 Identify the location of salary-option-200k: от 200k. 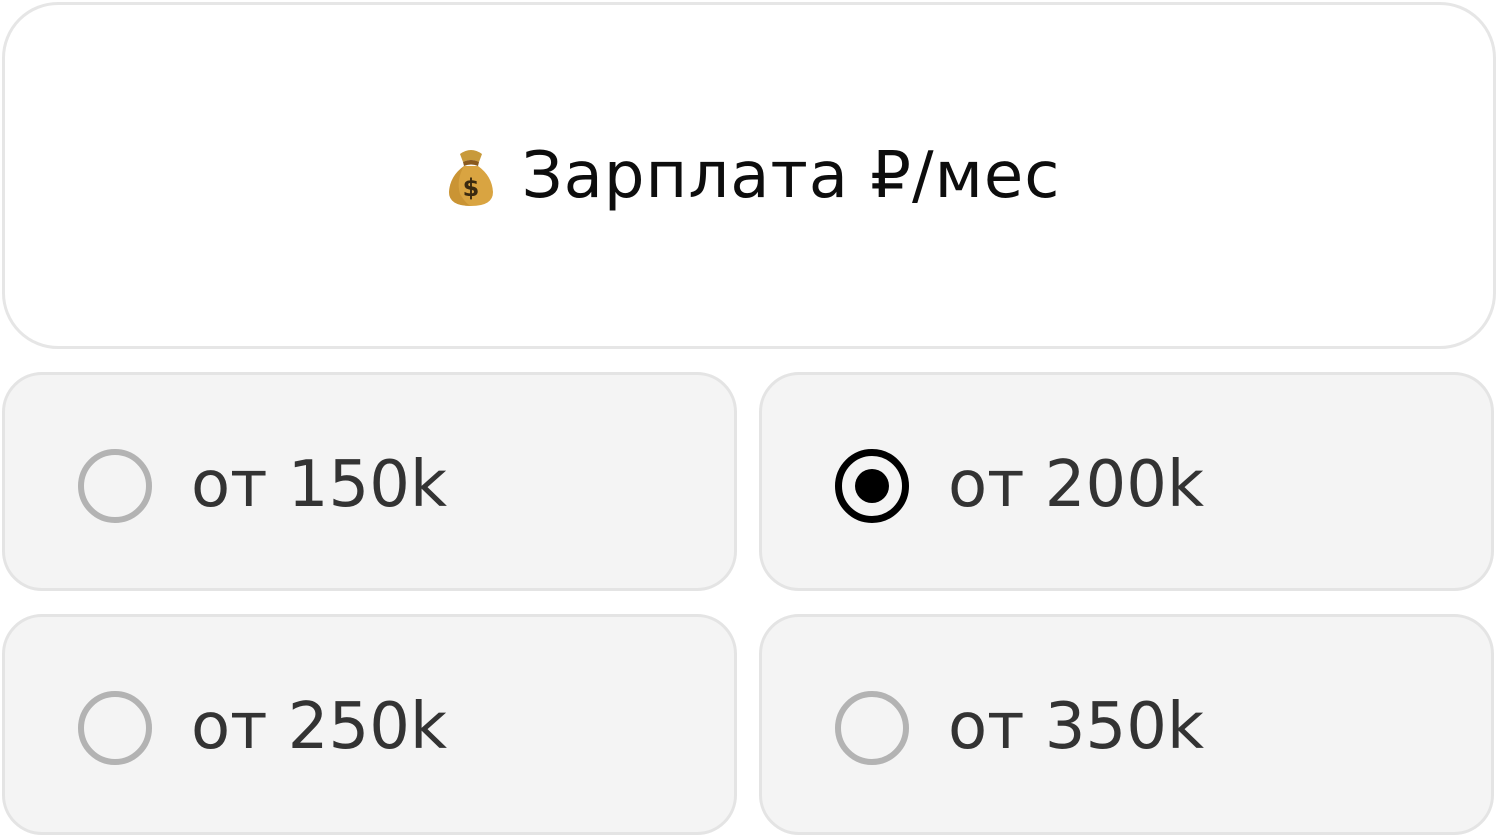
(1126, 481).